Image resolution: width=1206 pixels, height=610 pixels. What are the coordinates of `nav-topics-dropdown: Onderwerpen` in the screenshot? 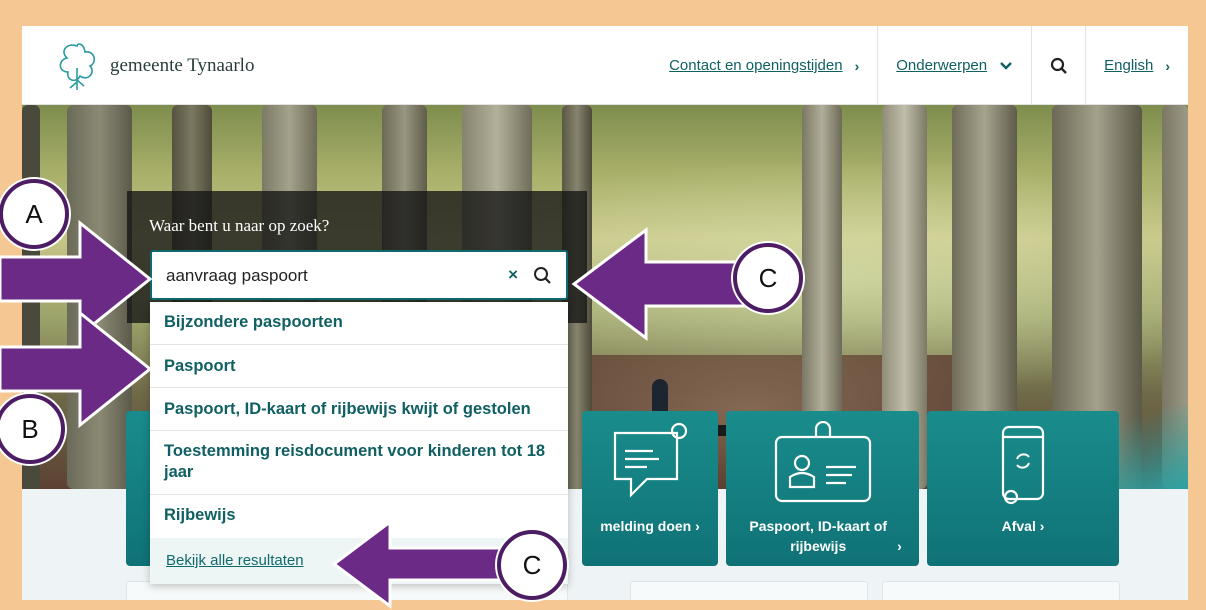 It's located at (954, 65).